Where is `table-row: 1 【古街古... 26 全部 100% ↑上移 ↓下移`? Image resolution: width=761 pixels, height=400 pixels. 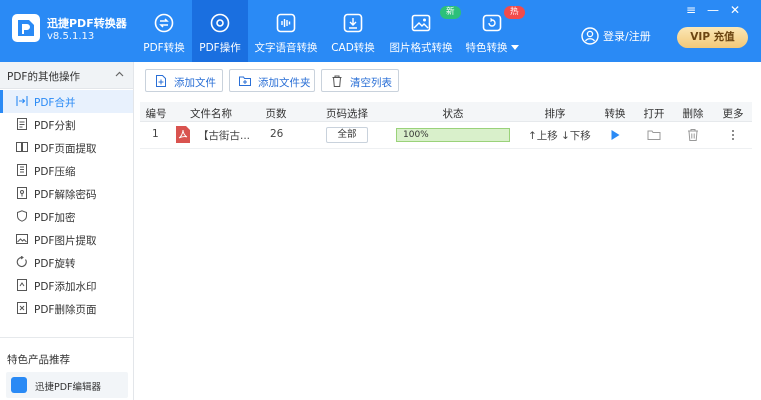
table-row: 1 【古街古... 26 全部 100% ↑上移 ↓下移 is located at coordinates (446, 135).